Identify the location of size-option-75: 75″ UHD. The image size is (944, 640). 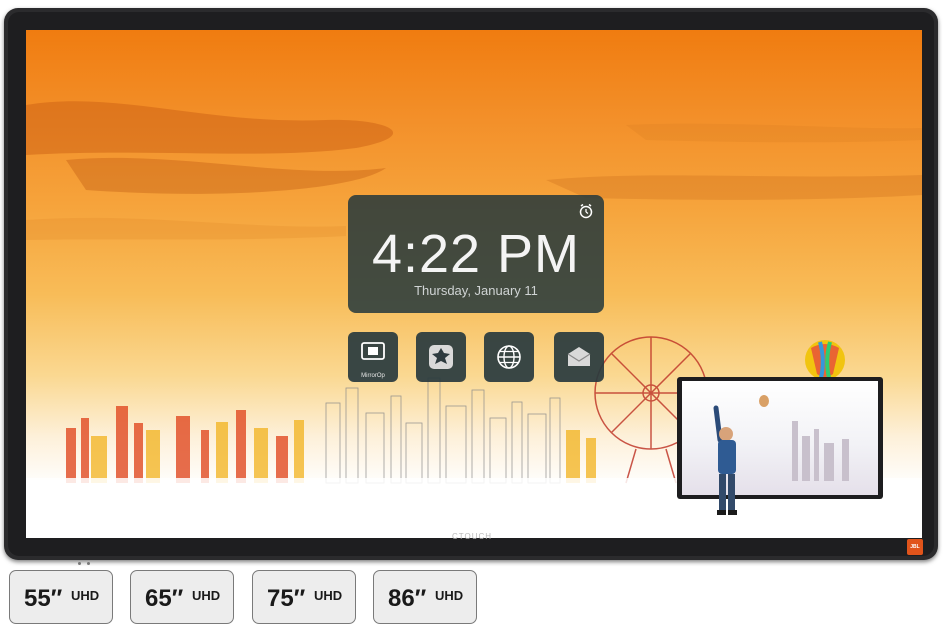
(304, 597).